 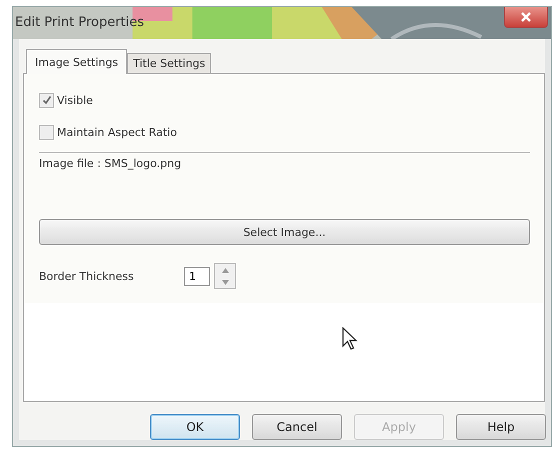 I want to click on check-icon, so click(x=47, y=100).